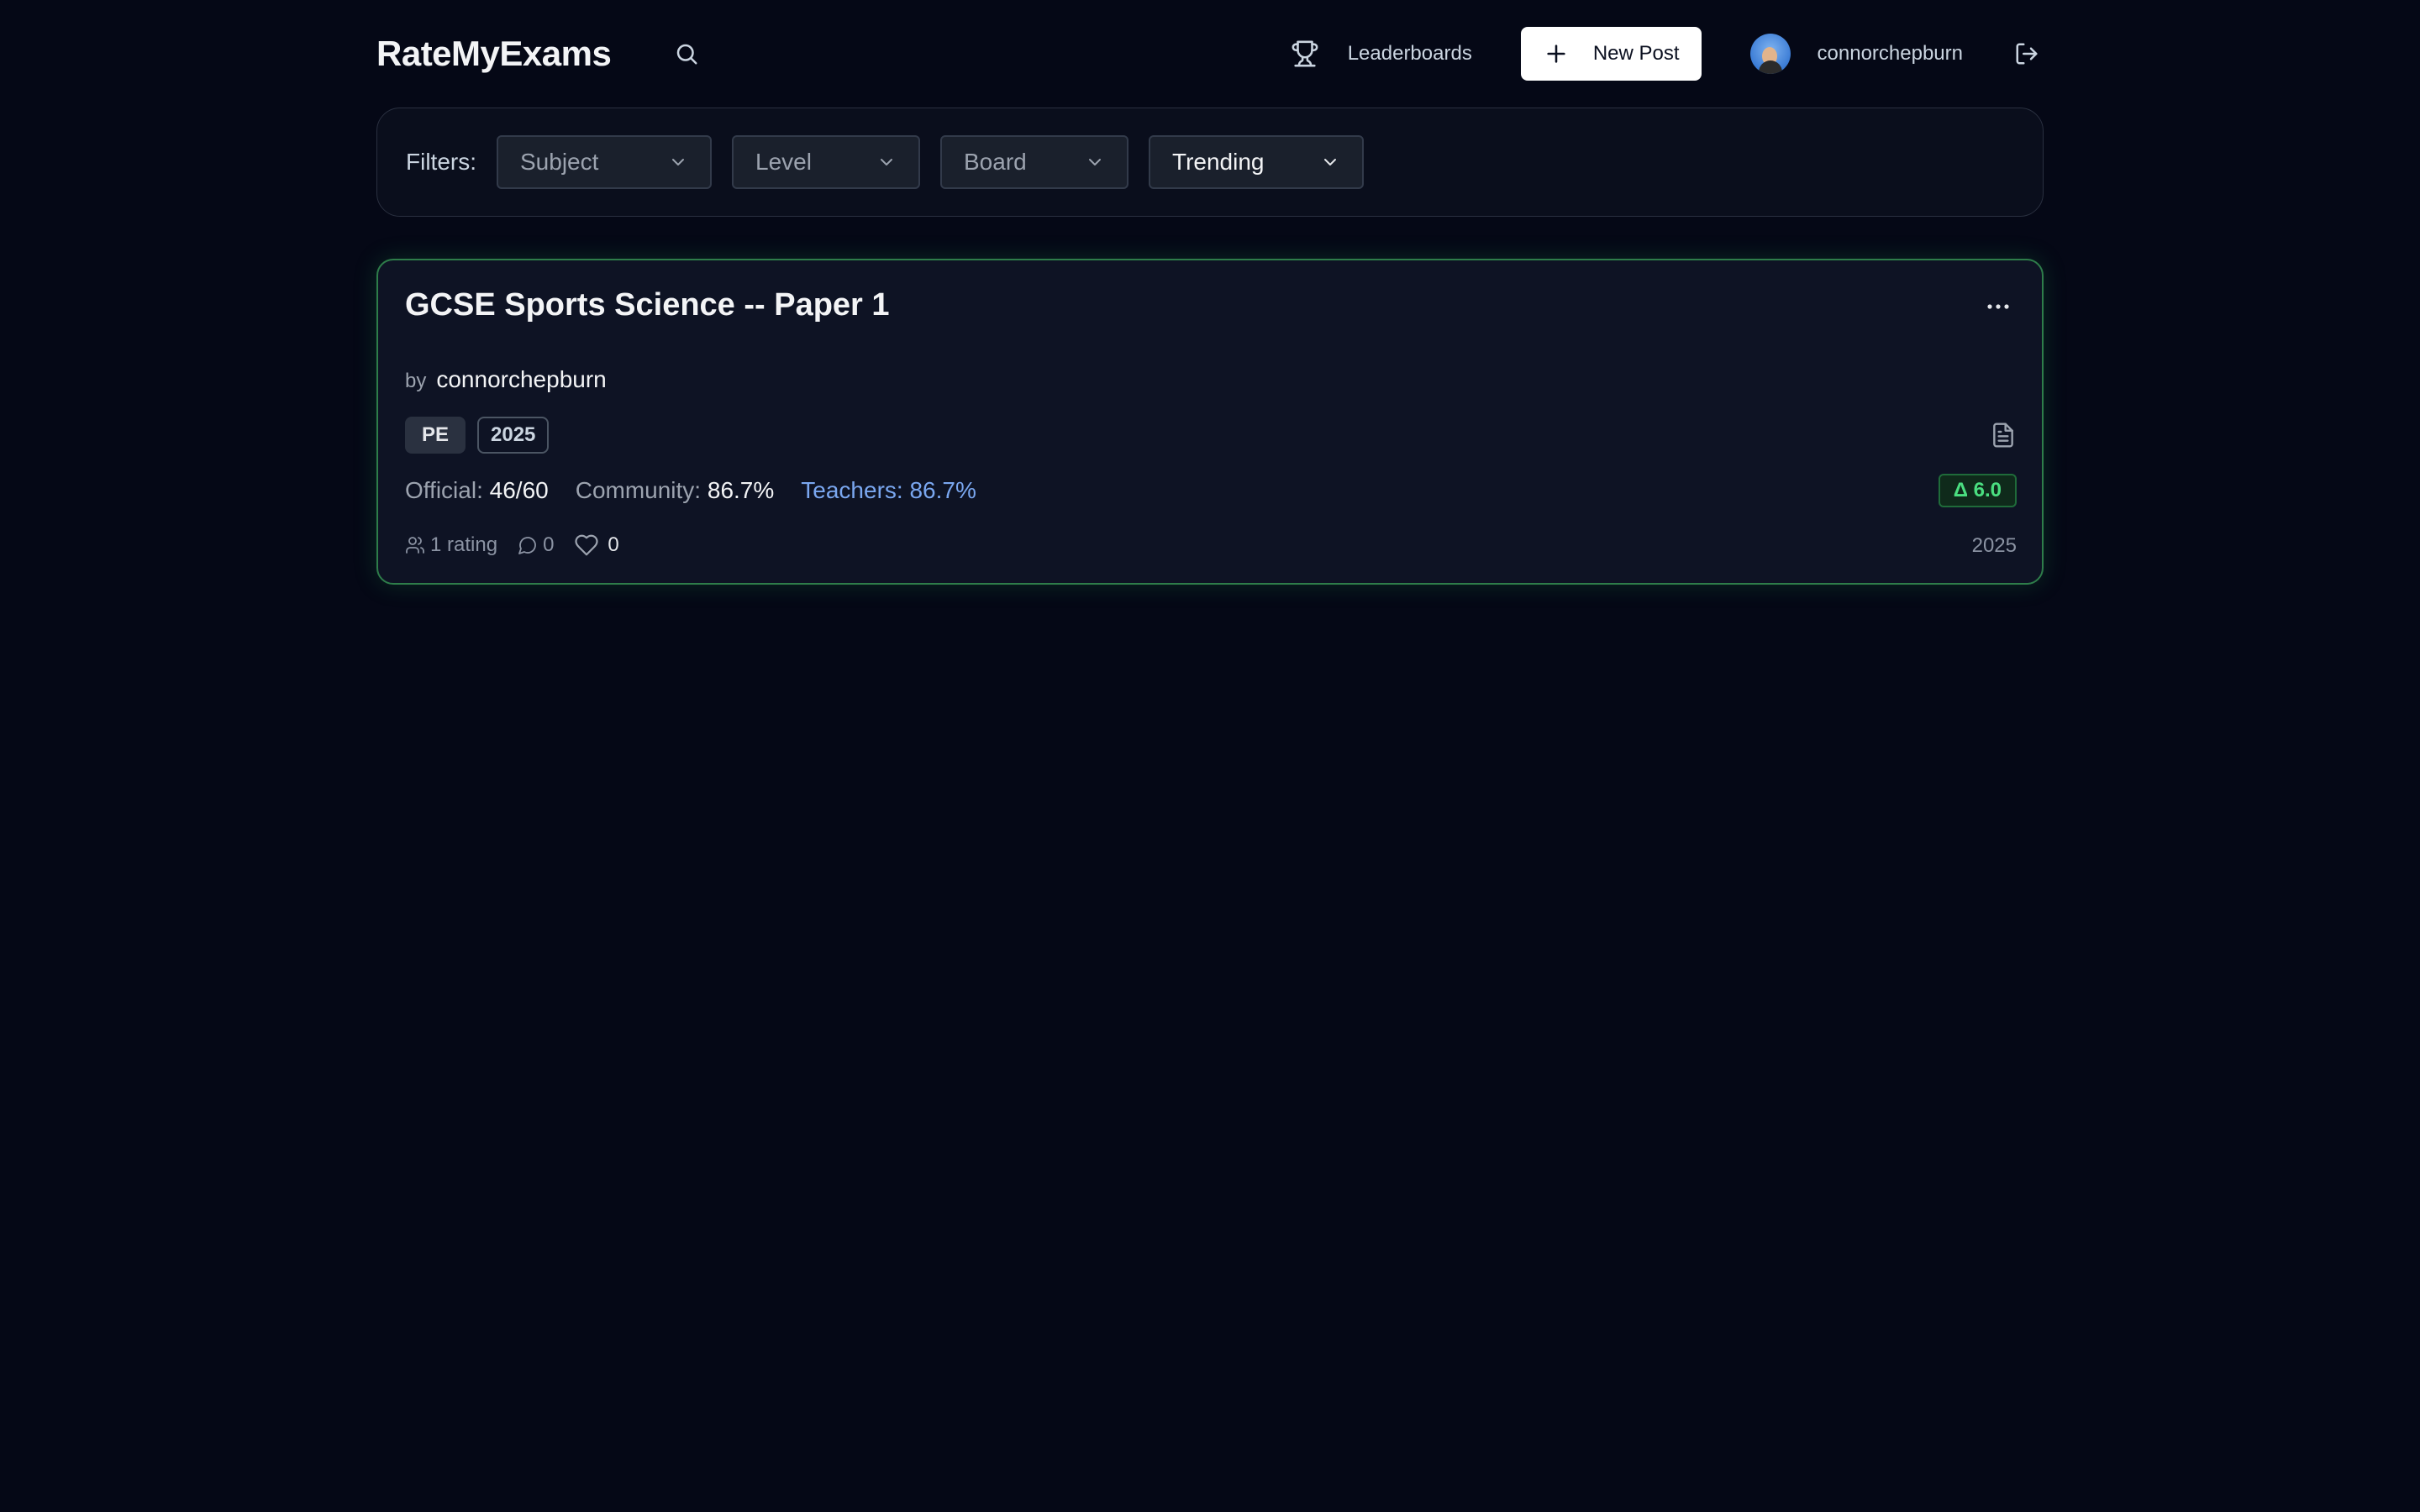 This screenshot has width=2420, height=1512. What do you see at coordinates (826, 162) in the screenshot?
I see `level-select: Level` at bounding box center [826, 162].